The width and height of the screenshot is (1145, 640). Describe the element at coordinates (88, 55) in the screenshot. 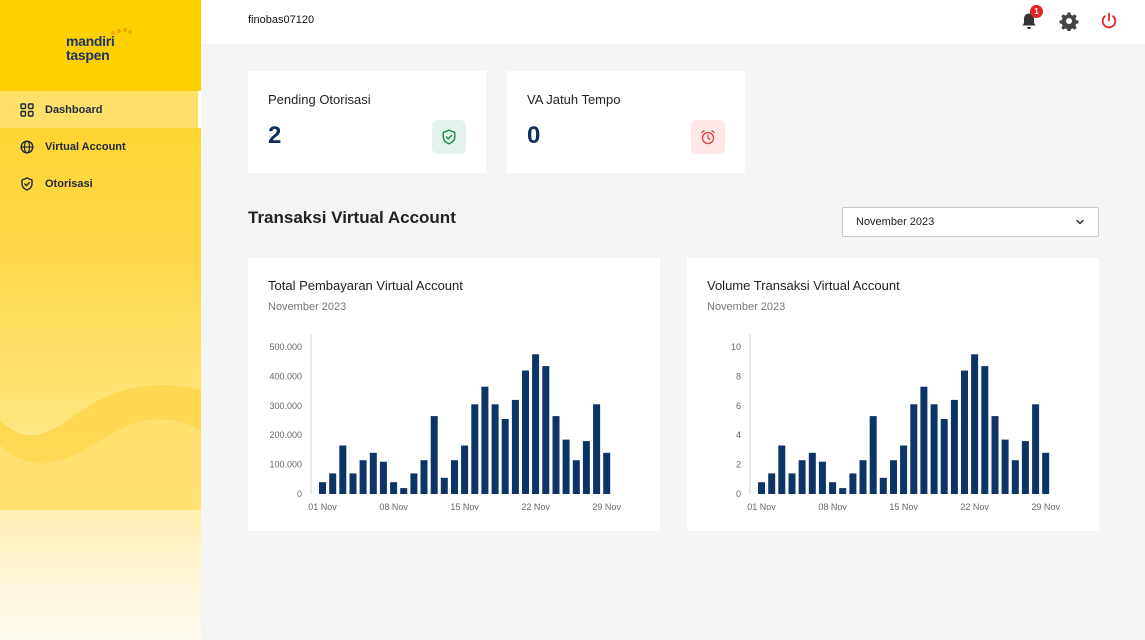

I see `brand-line-2: taspen` at that location.